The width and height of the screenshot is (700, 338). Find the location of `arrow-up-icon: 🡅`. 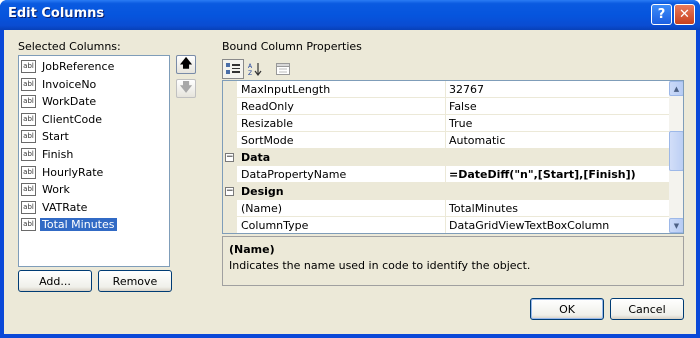

arrow-up-icon: 🡅 is located at coordinates (186, 63).